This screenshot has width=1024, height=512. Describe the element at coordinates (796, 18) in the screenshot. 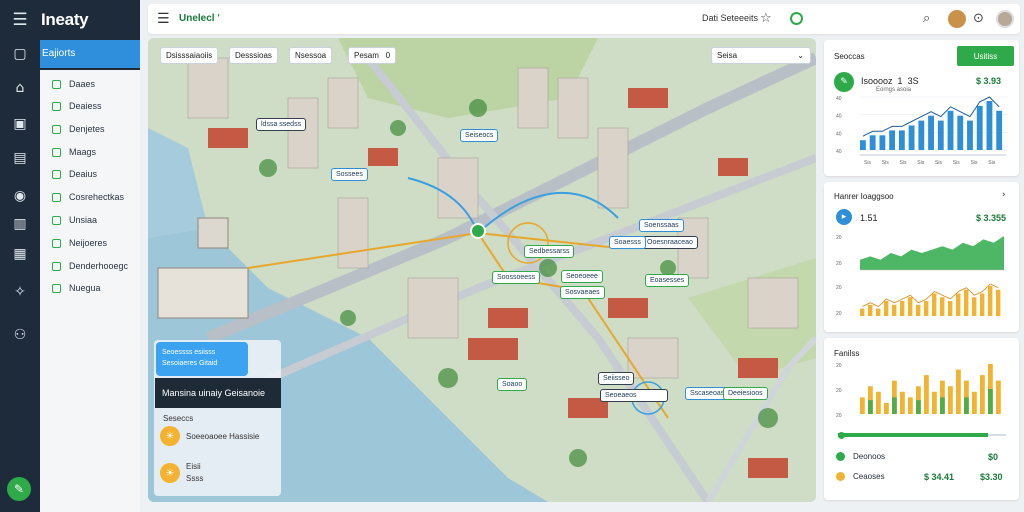

I see `status-ring-icon` at that location.